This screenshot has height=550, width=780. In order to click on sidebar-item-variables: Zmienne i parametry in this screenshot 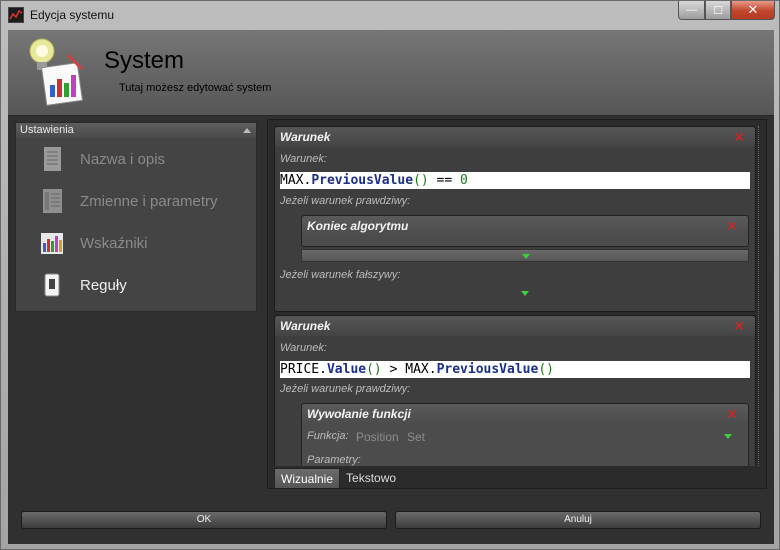, I will do `click(136, 201)`.